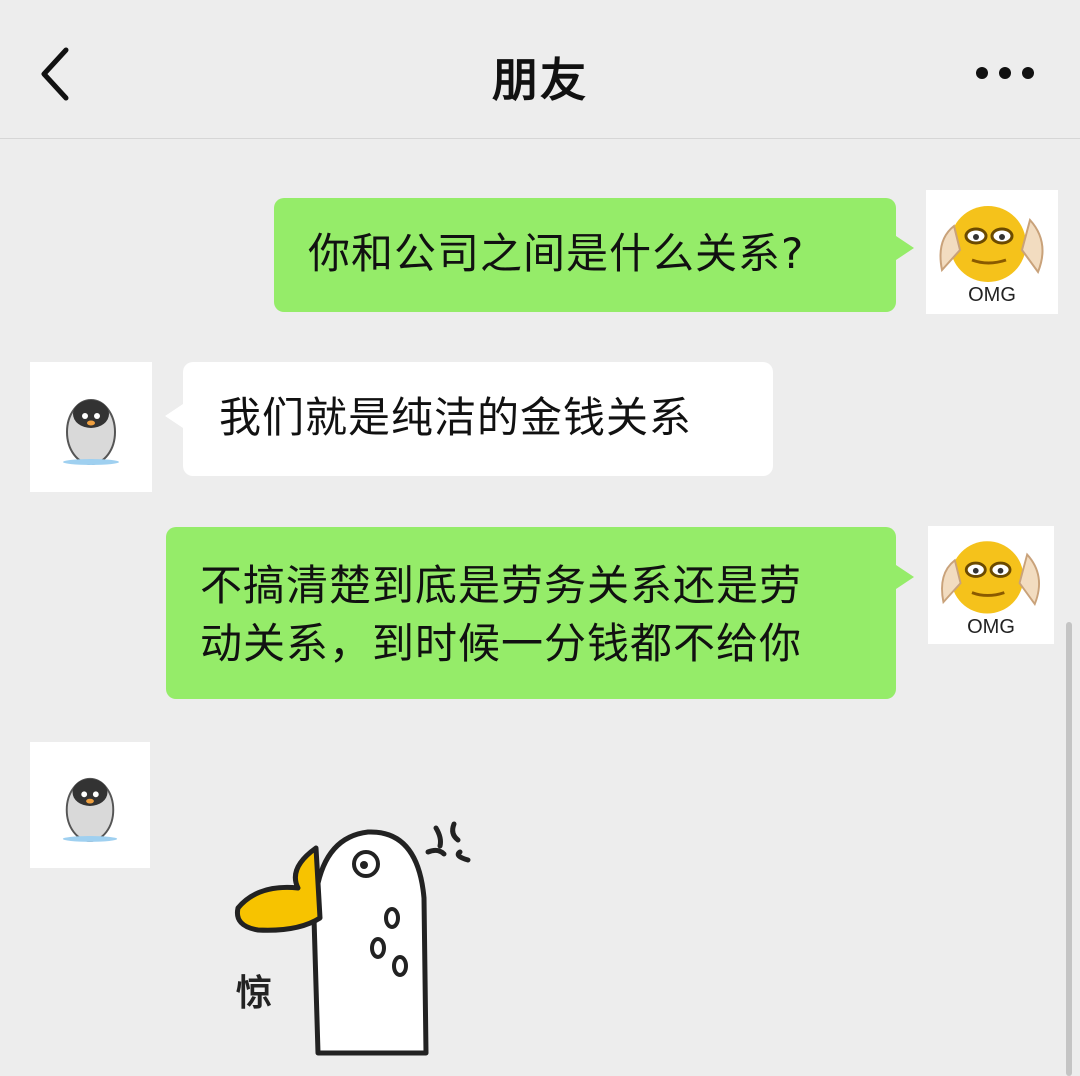 Image resolution: width=1080 pixels, height=1076 pixels. Describe the element at coordinates (254, 993) in the screenshot. I see `sticker-caption: 惊` at that location.